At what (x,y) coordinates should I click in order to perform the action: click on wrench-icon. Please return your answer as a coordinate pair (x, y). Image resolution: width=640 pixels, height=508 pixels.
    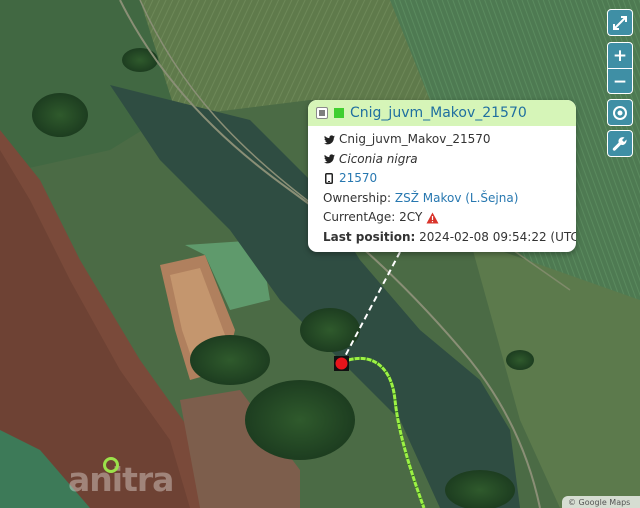
    Looking at the image, I should click on (619, 143).